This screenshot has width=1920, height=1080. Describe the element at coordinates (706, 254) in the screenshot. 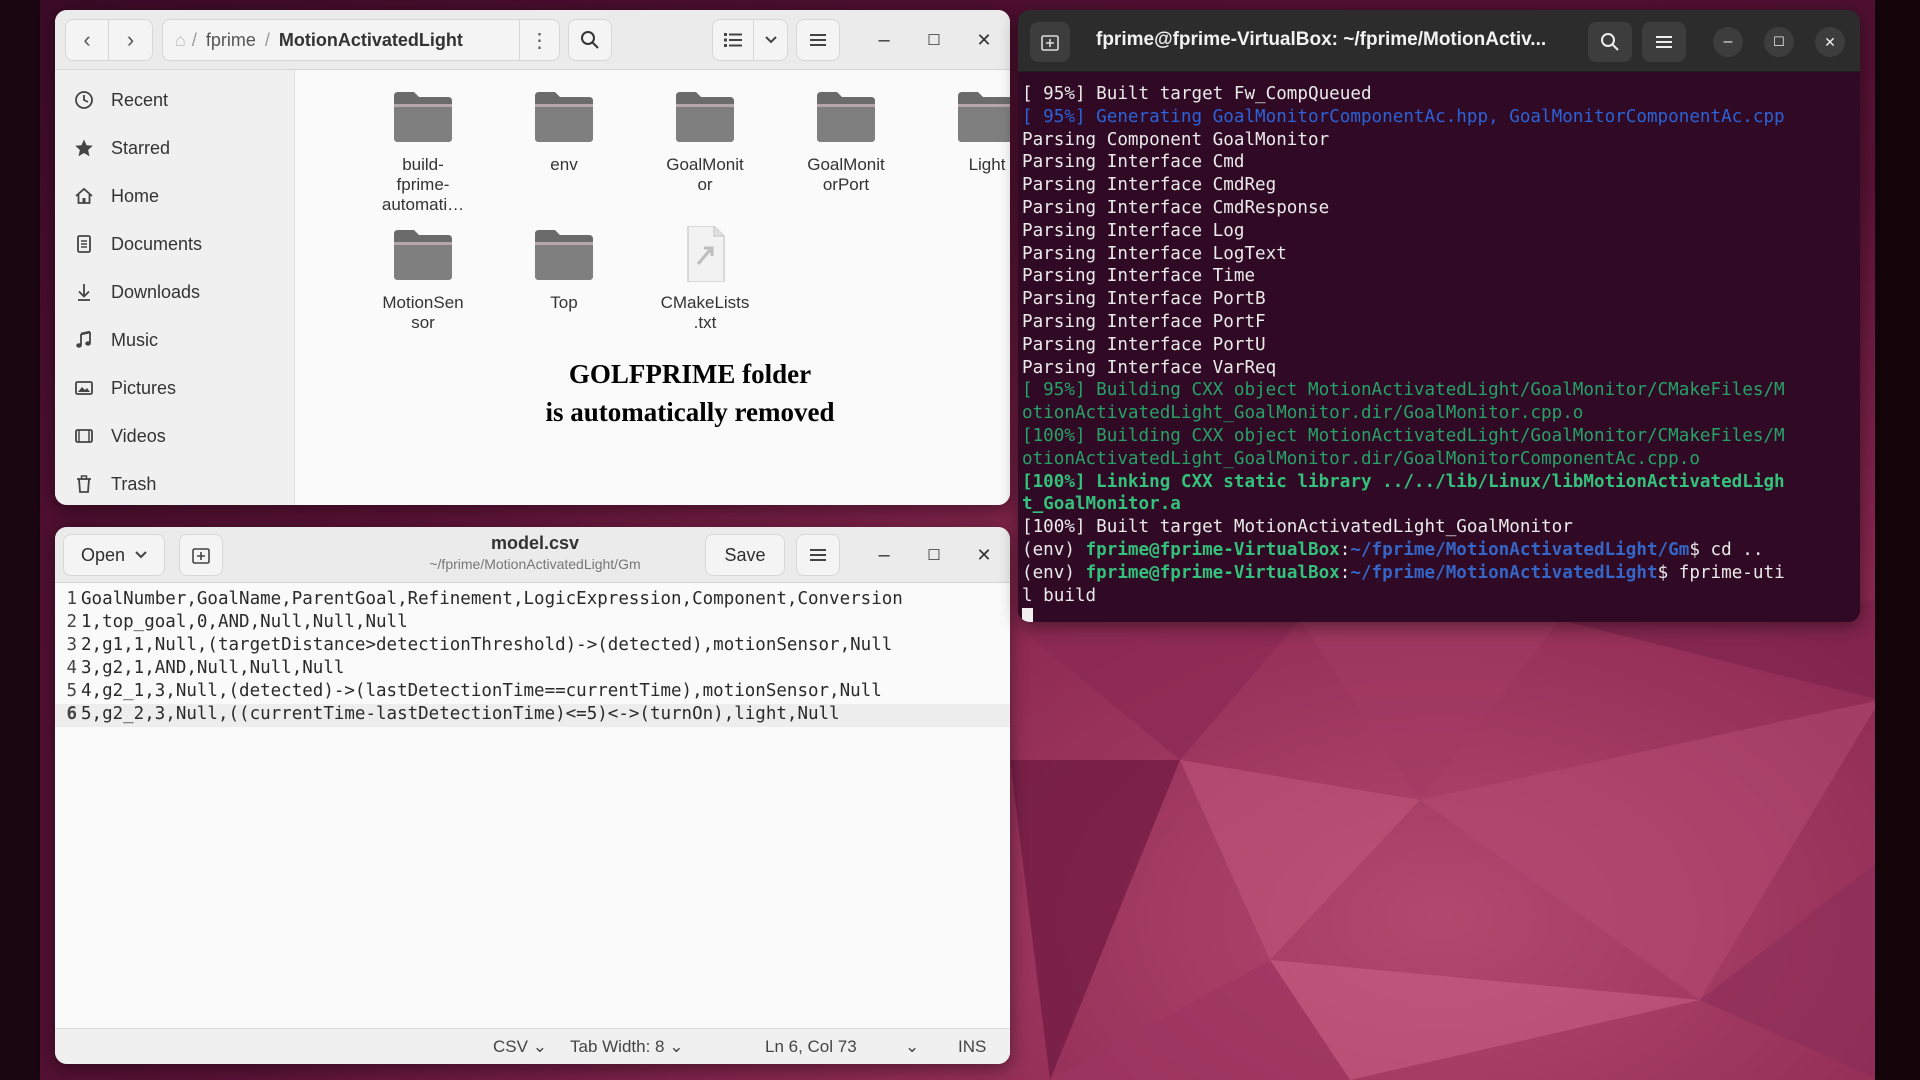

I see `text-file-icon` at that location.